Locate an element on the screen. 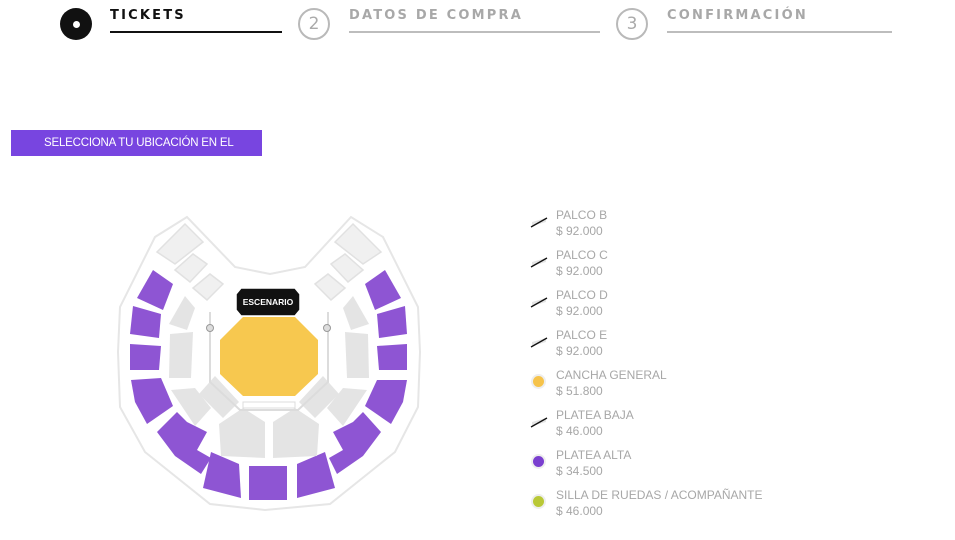  step-underline-tickets is located at coordinates (196, 32).